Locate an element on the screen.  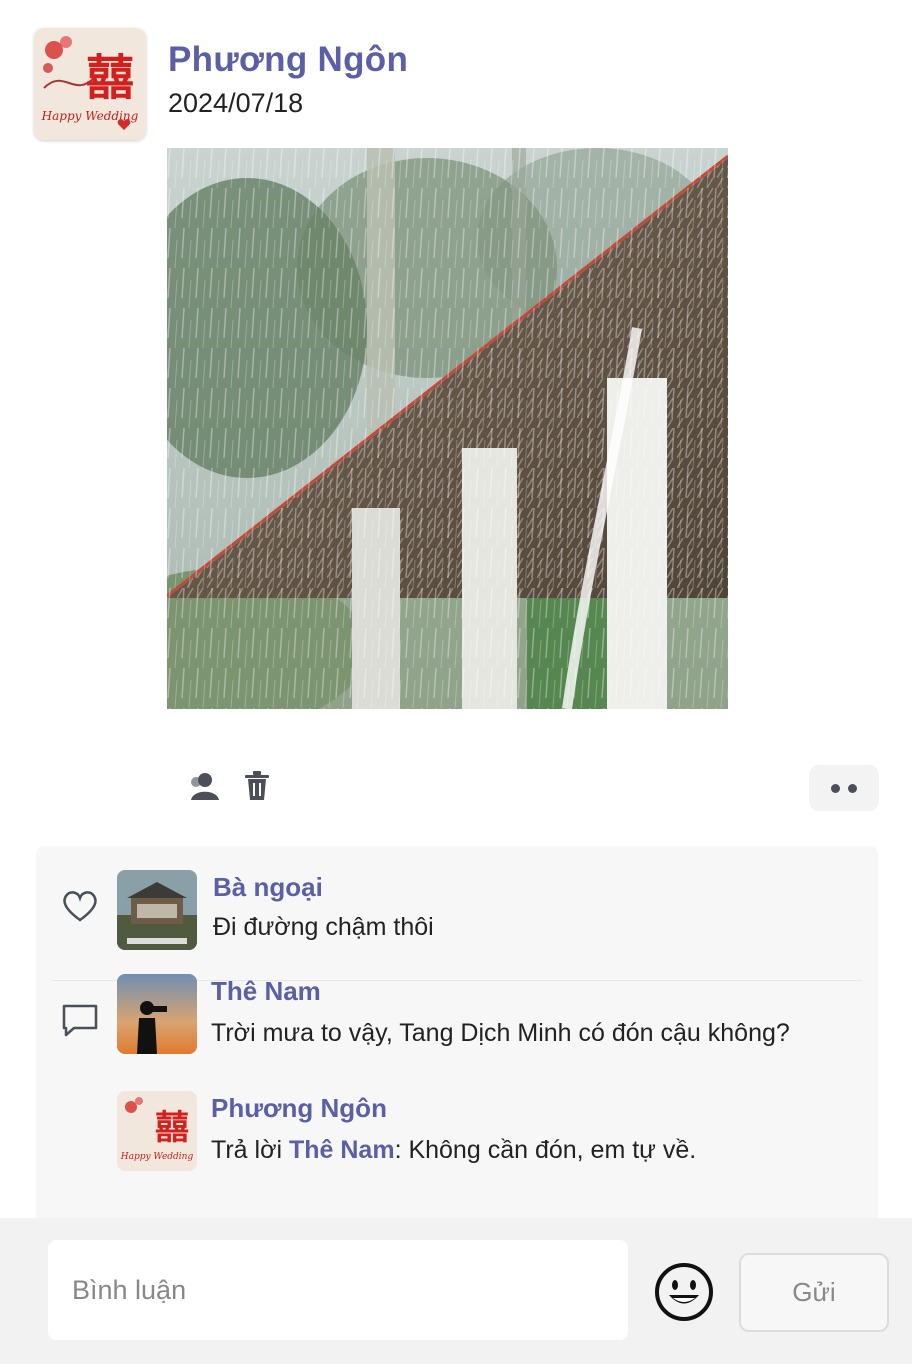
comment-item: Bà ngoại Đi đường chậm thôi is located at coordinates (462, 926).